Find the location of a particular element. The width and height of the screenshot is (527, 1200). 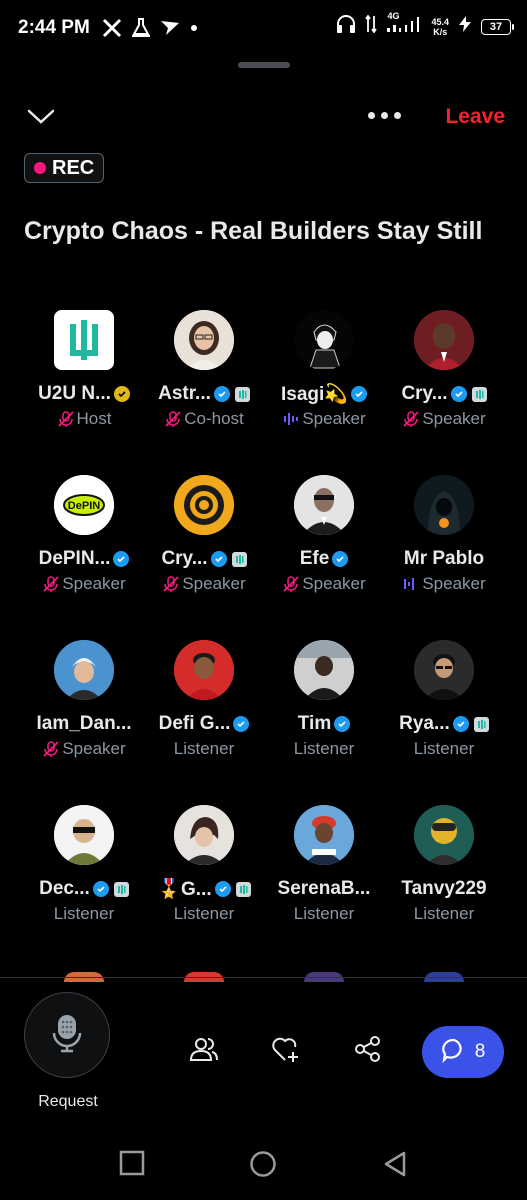

participant-card: Iam_Dan... Speaker is located at coordinates (84, 722).